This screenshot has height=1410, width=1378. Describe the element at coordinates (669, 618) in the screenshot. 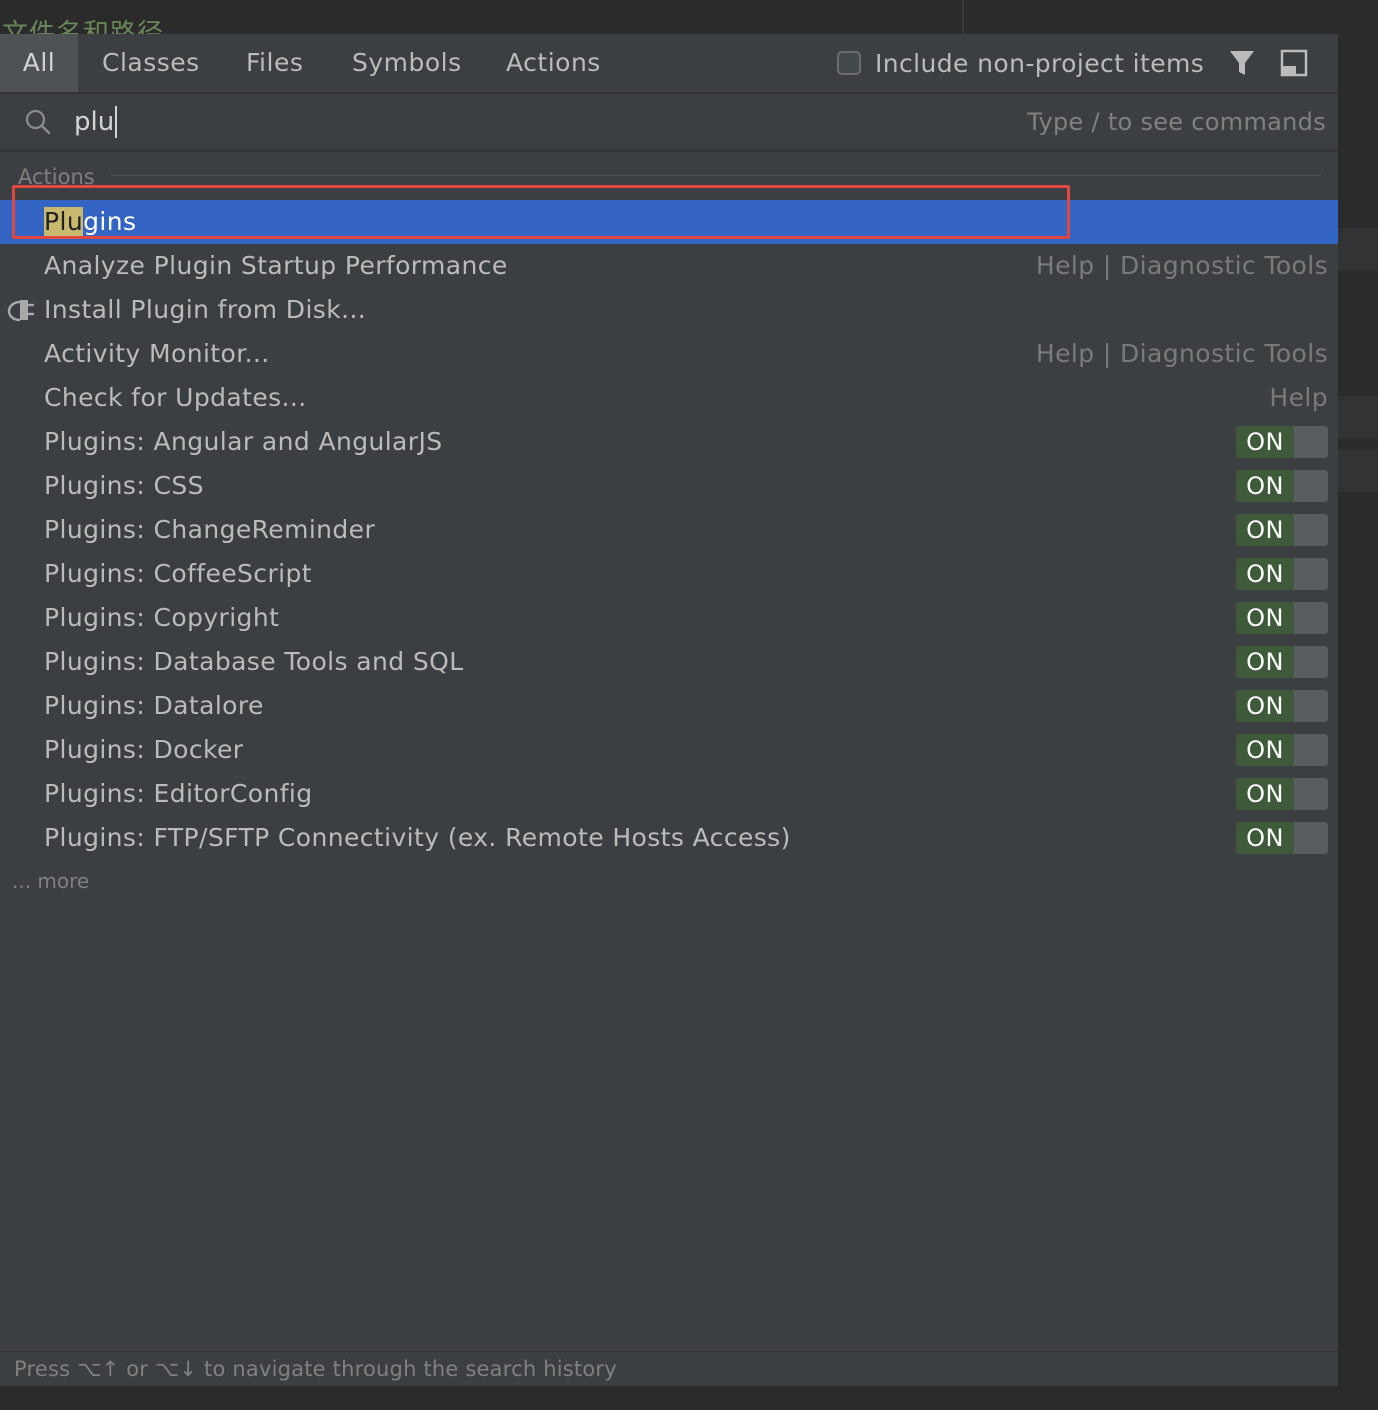

I see `result-item-plugin-copyright: Plugins: Copyright ON` at that location.